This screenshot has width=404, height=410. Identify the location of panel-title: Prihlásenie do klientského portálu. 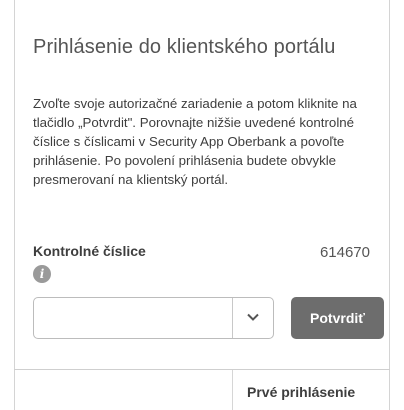
(184, 47).